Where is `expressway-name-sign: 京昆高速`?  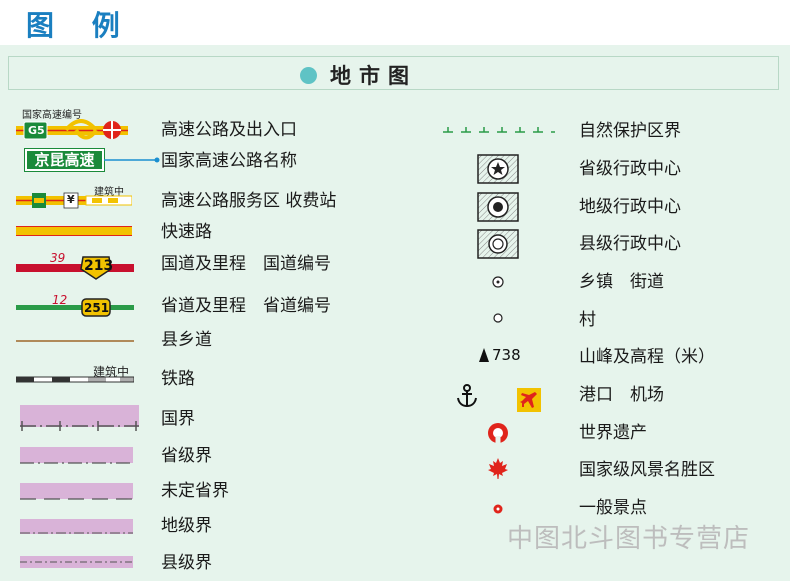
expressway-name-sign: 京昆高速 is located at coordinates (64, 160).